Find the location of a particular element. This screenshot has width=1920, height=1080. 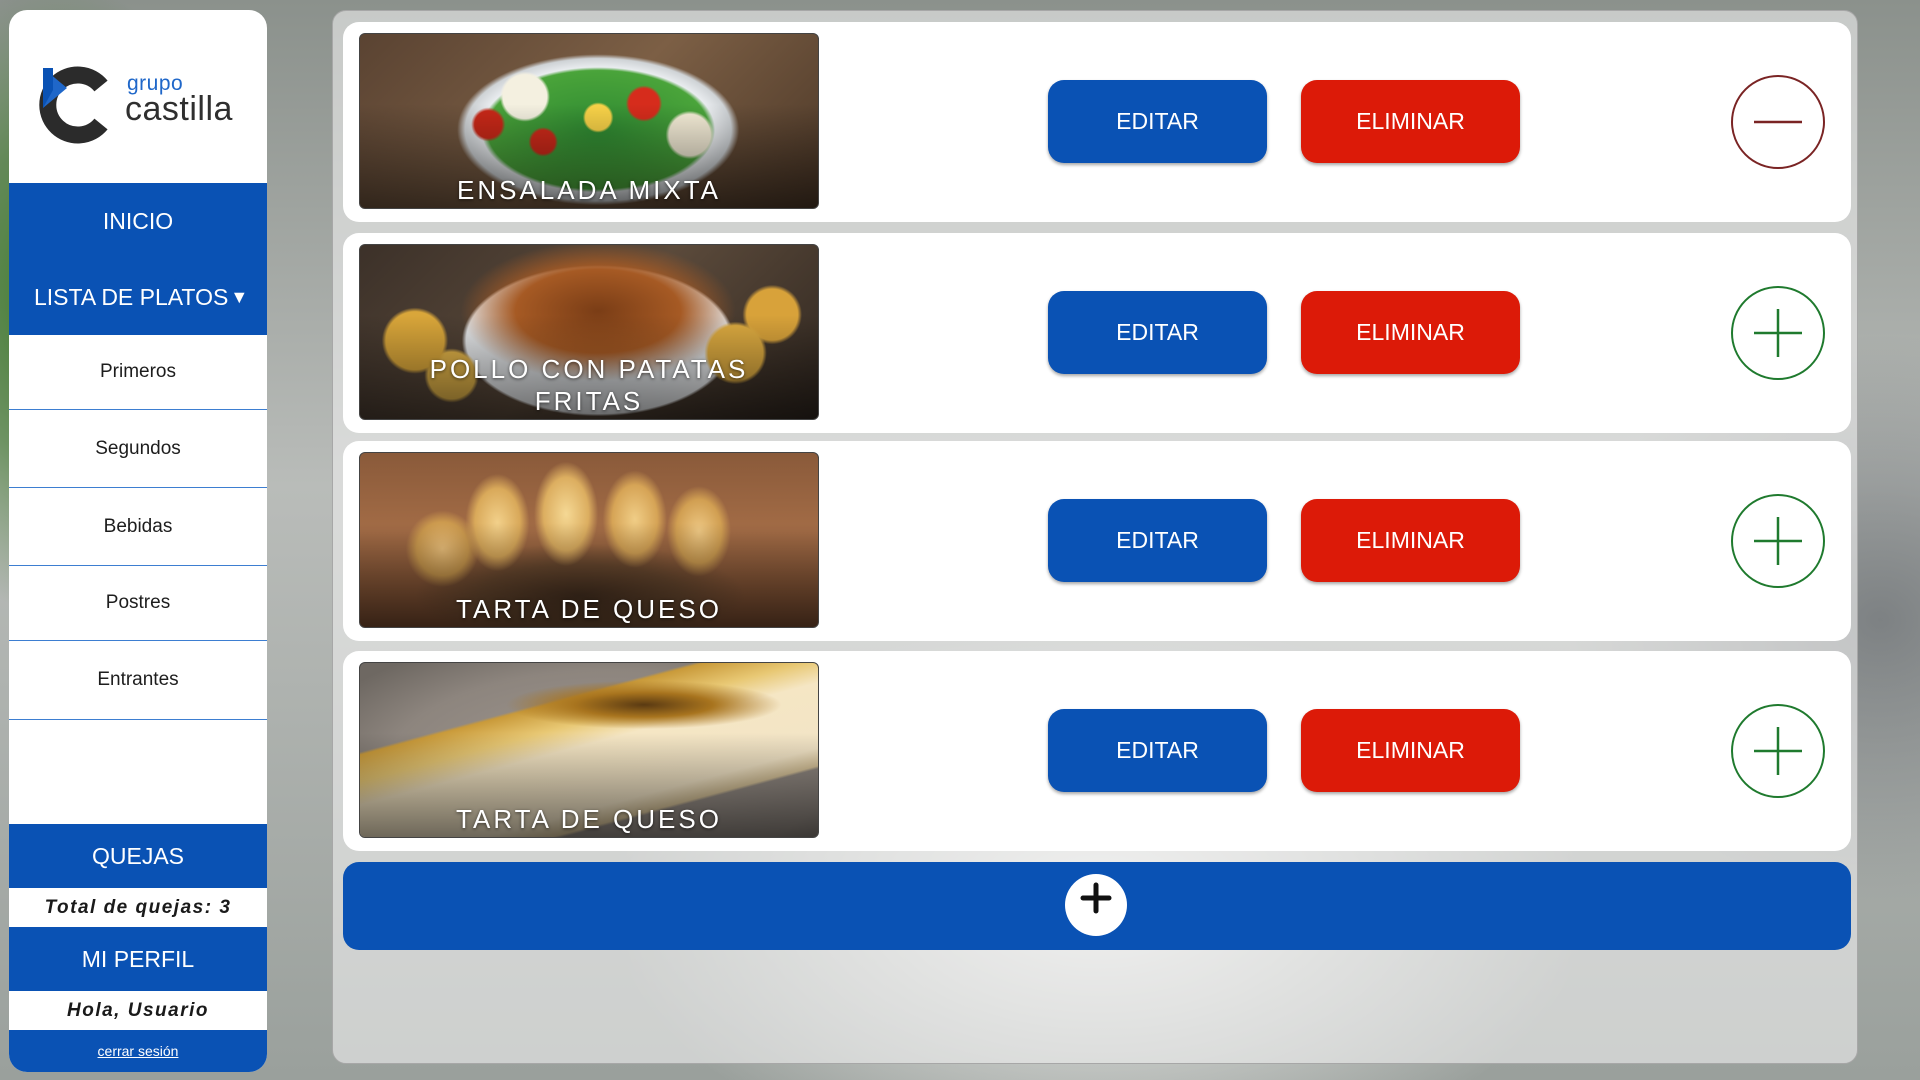

sidebar-item-label: Postres is located at coordinates (138, 602).